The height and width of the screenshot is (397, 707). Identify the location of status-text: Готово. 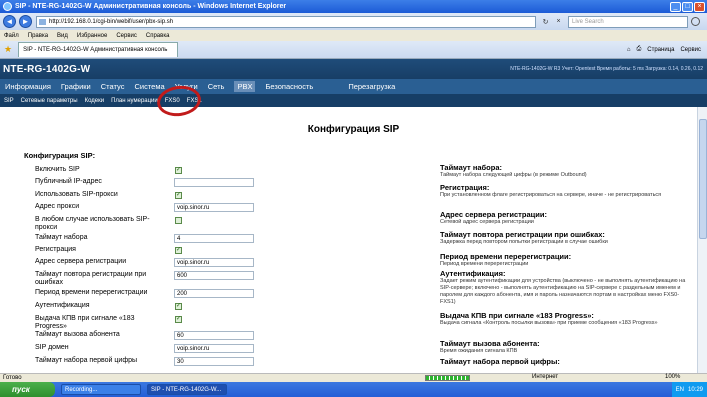
(12, 378).